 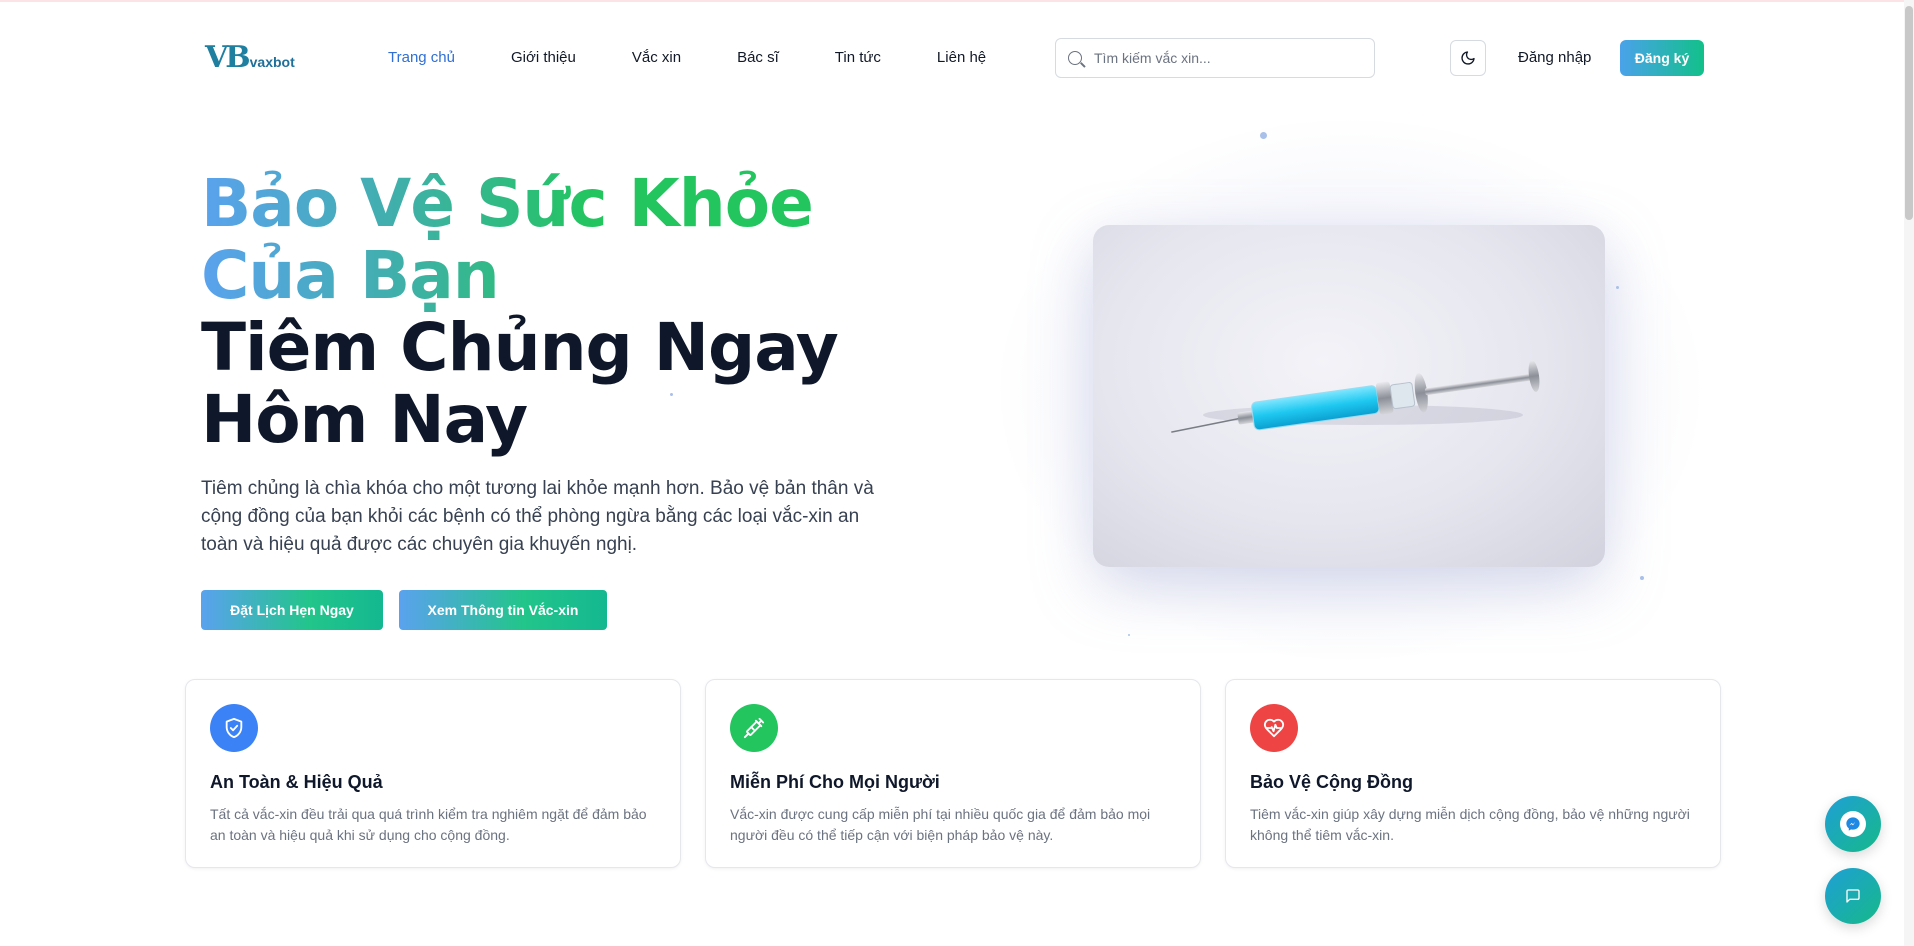 I want to click on hero-image, so click(x=1349, y=396).